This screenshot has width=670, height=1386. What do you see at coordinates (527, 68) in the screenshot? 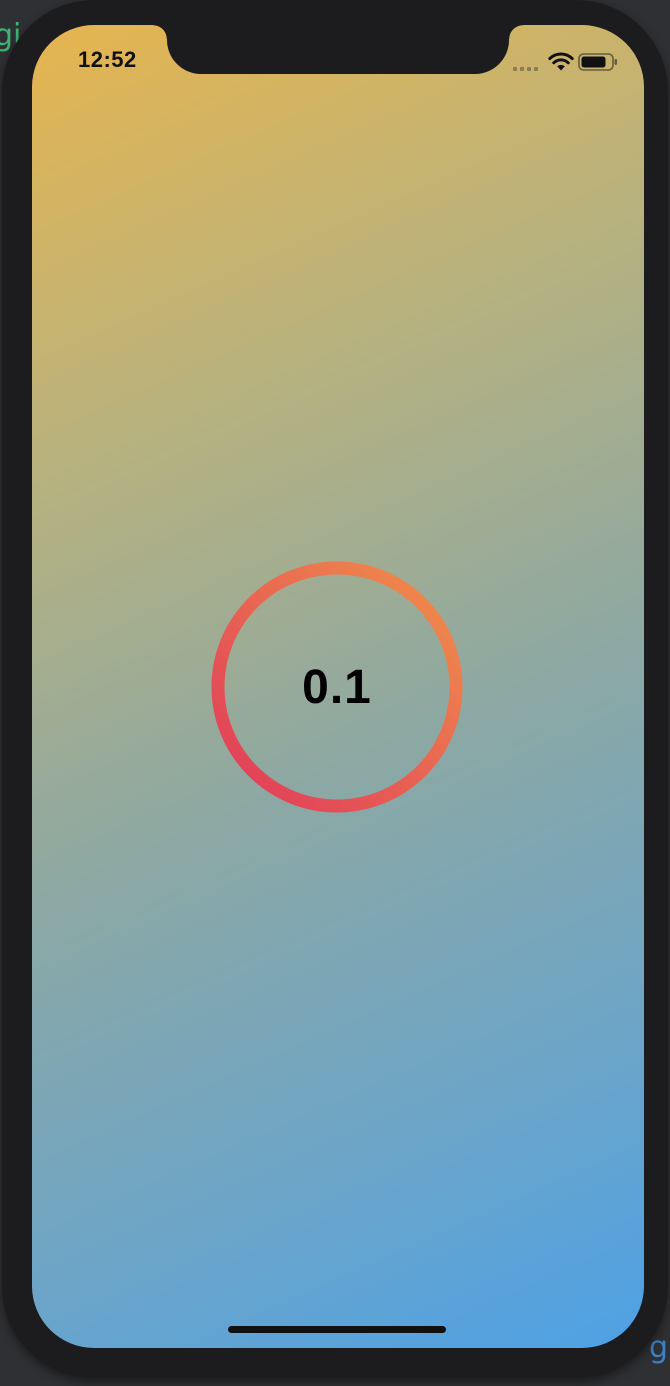
I see `signal-icon` at bounding box center [527, 68].